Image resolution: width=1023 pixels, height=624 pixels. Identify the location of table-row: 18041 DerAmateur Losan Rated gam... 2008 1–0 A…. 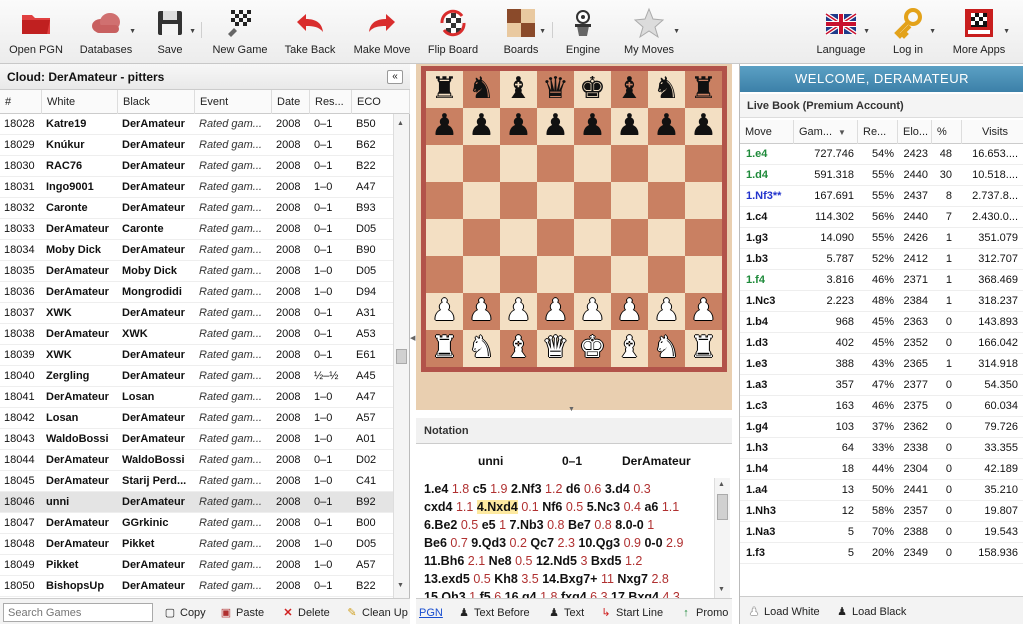
(196, 397).